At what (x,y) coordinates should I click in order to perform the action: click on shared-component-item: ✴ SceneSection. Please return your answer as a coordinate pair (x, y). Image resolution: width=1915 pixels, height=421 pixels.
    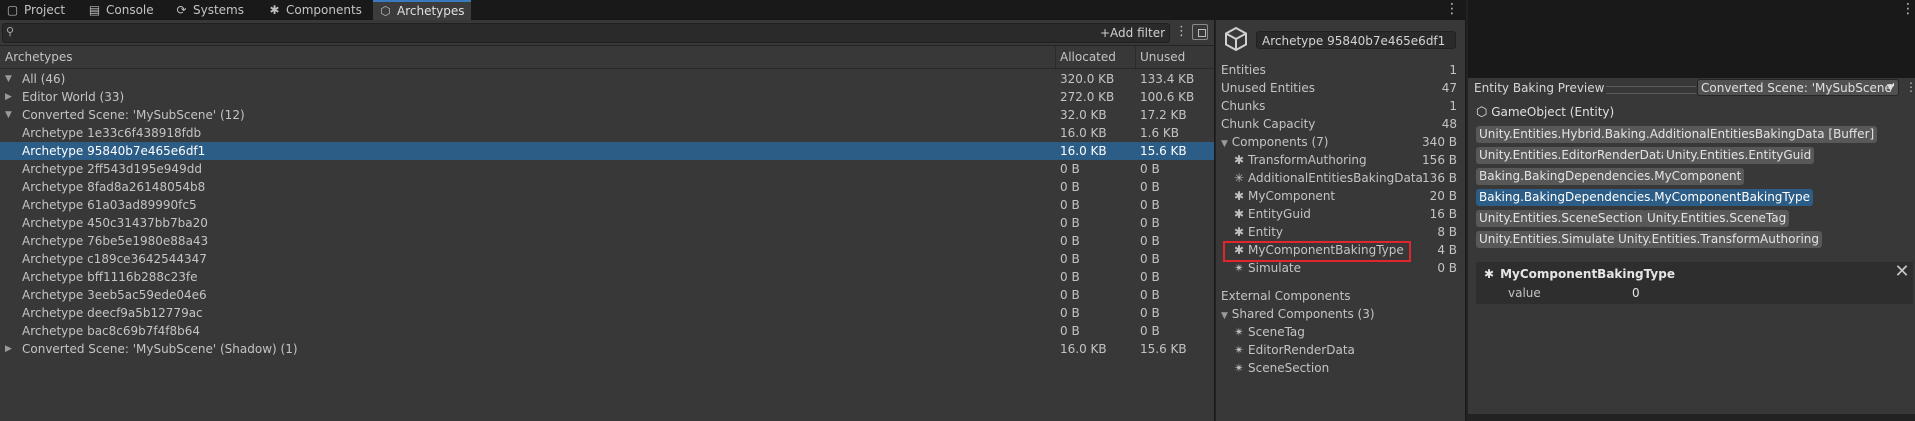
    Looking at the image, I should click on (1345, 368).